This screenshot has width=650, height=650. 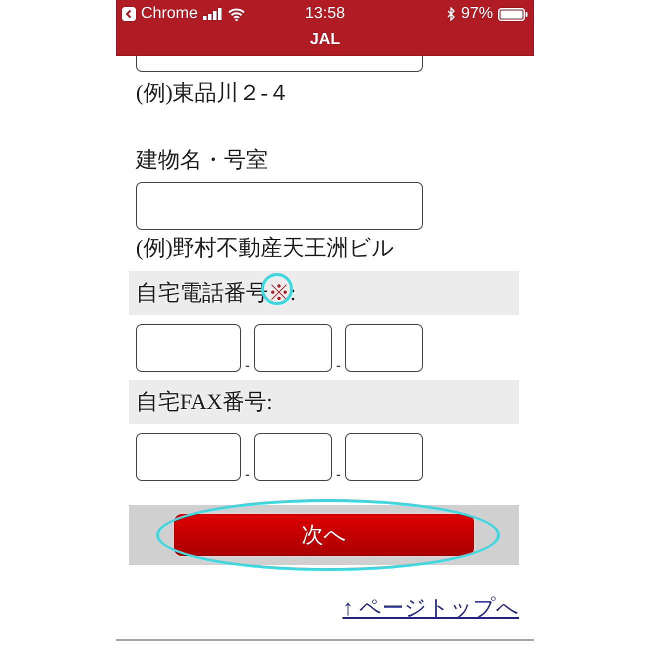 I want to click on clock-time: 13:58, so click(x=325, y=13).